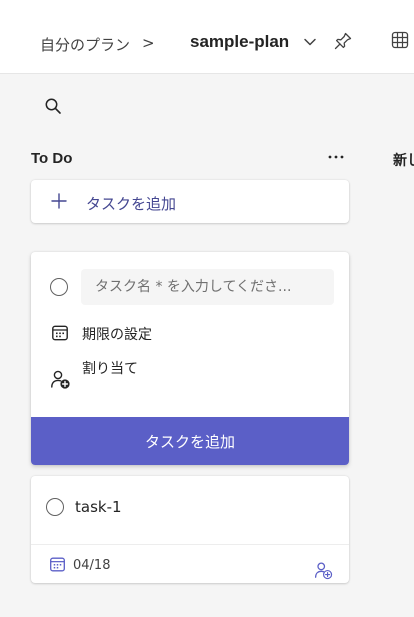 Image resolution: width=414 pixels, height=617 pixels. What do you see at coordinates (112, 369) in the screenshot?
I see `assign-button: 割り当て` at bounding box center [112, 369].